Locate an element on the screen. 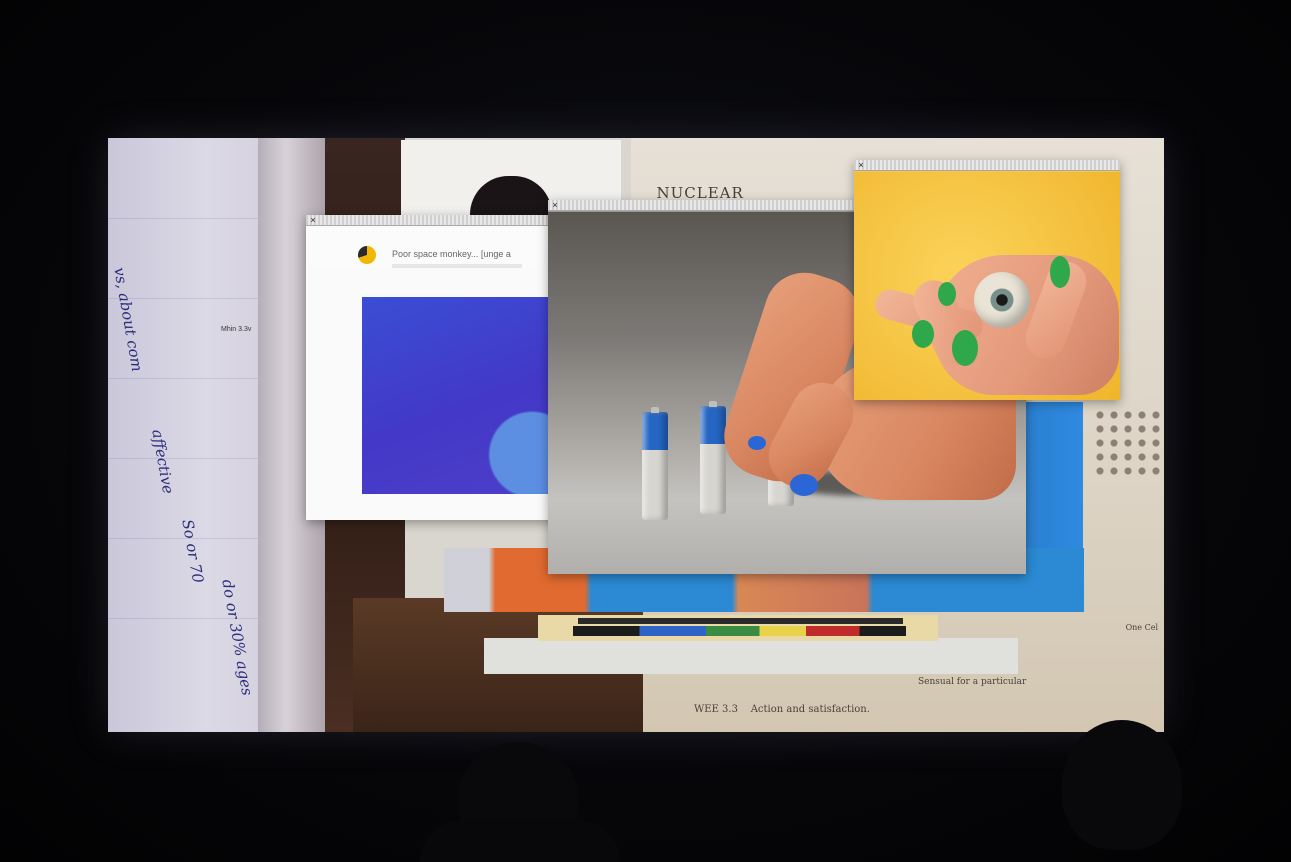 This screenshot has width=1291, height=862. window-browser-monkey: × Poor space monkey... [unge a is located at coordinates (435, 367).